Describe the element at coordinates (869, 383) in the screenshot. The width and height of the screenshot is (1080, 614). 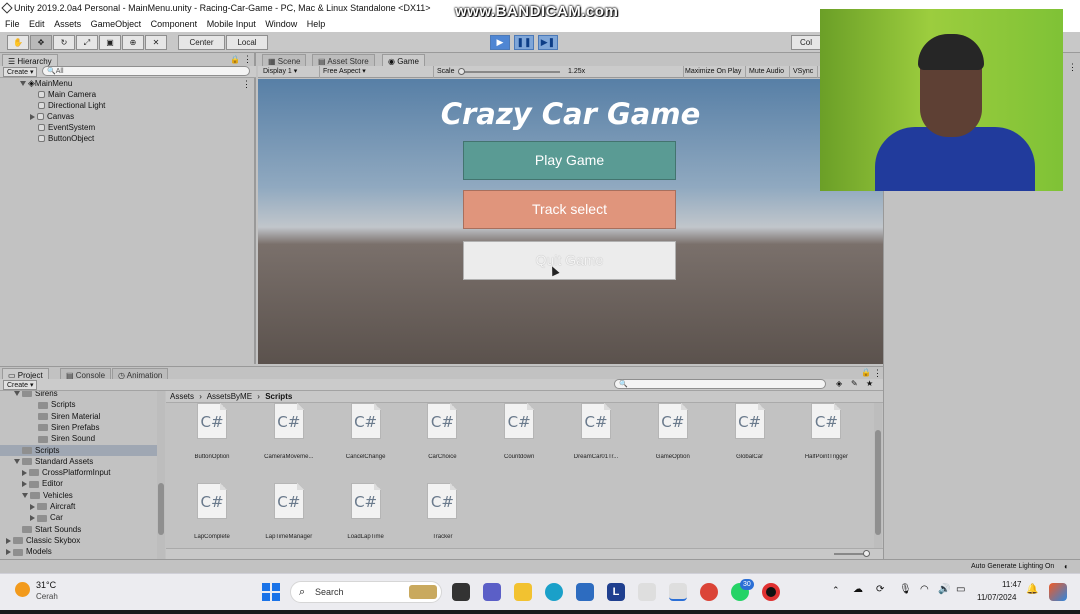
I see `favorite-star-icon: ★` at that location.